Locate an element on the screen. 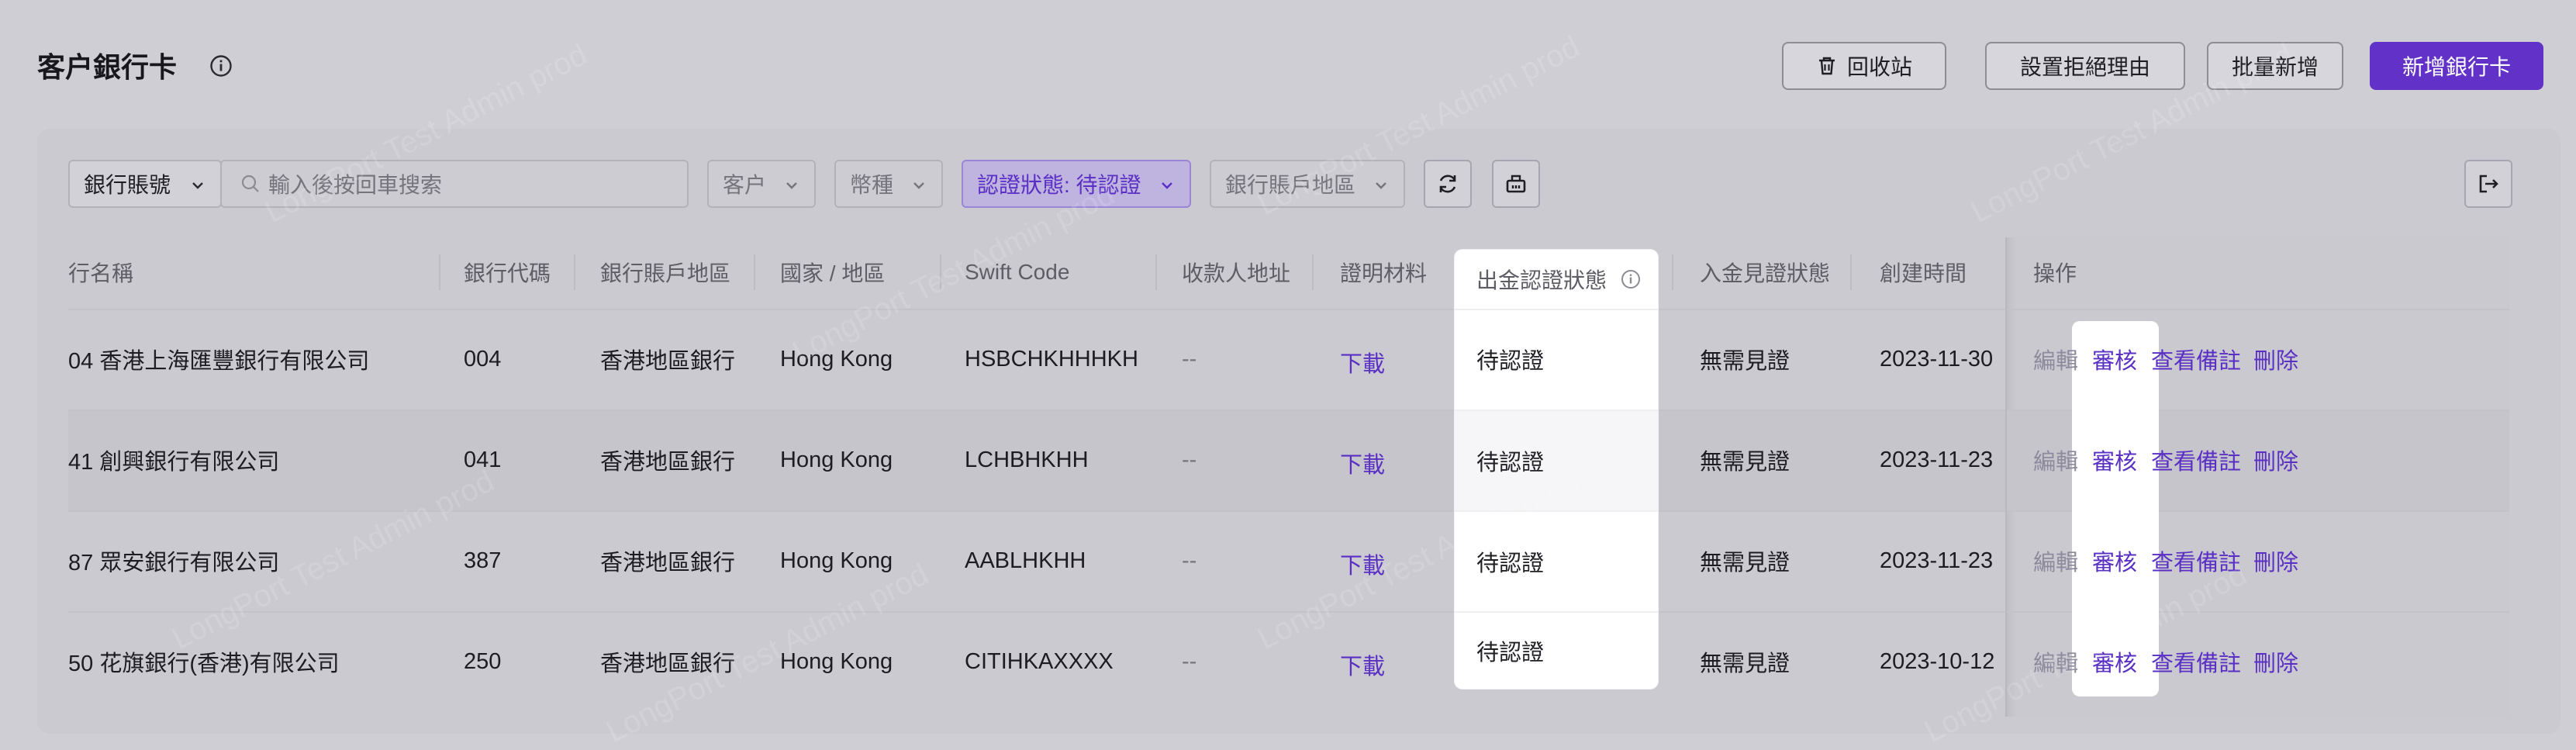 The width and height of the screenshot is (2576, 750). refresh-button is located at coordinates (1448, 184).